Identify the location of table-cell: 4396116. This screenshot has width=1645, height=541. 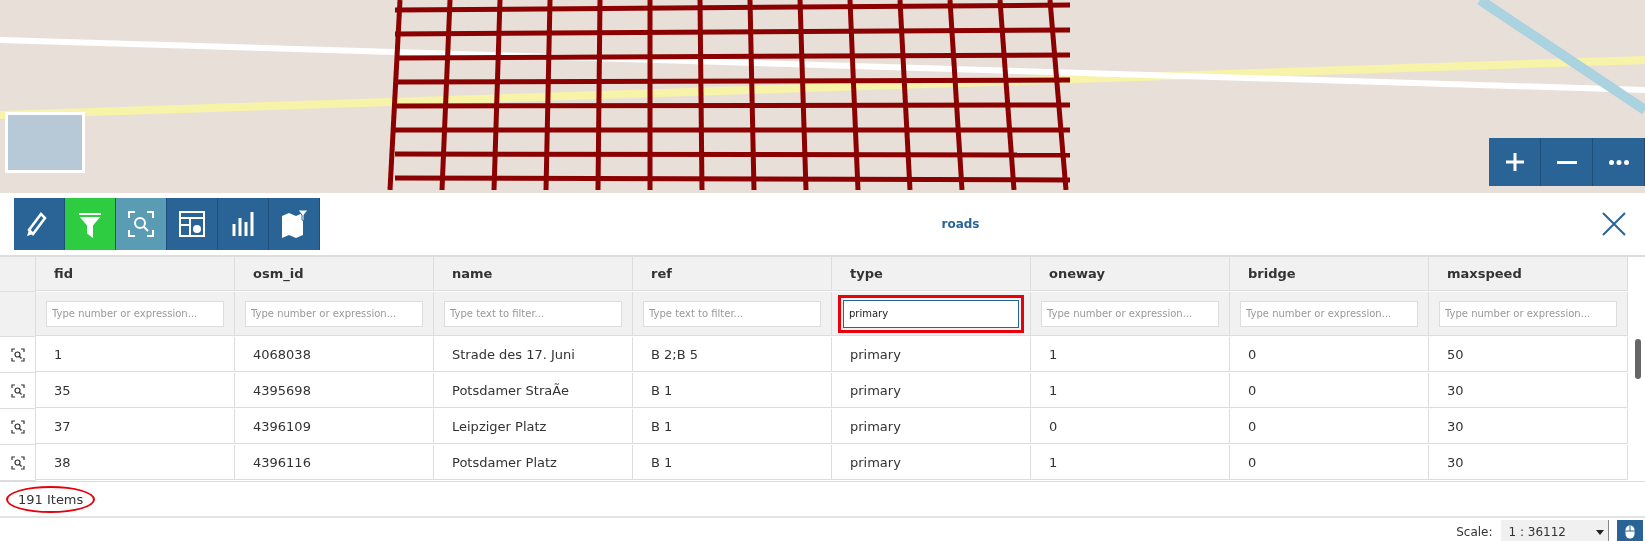
(282, 462).